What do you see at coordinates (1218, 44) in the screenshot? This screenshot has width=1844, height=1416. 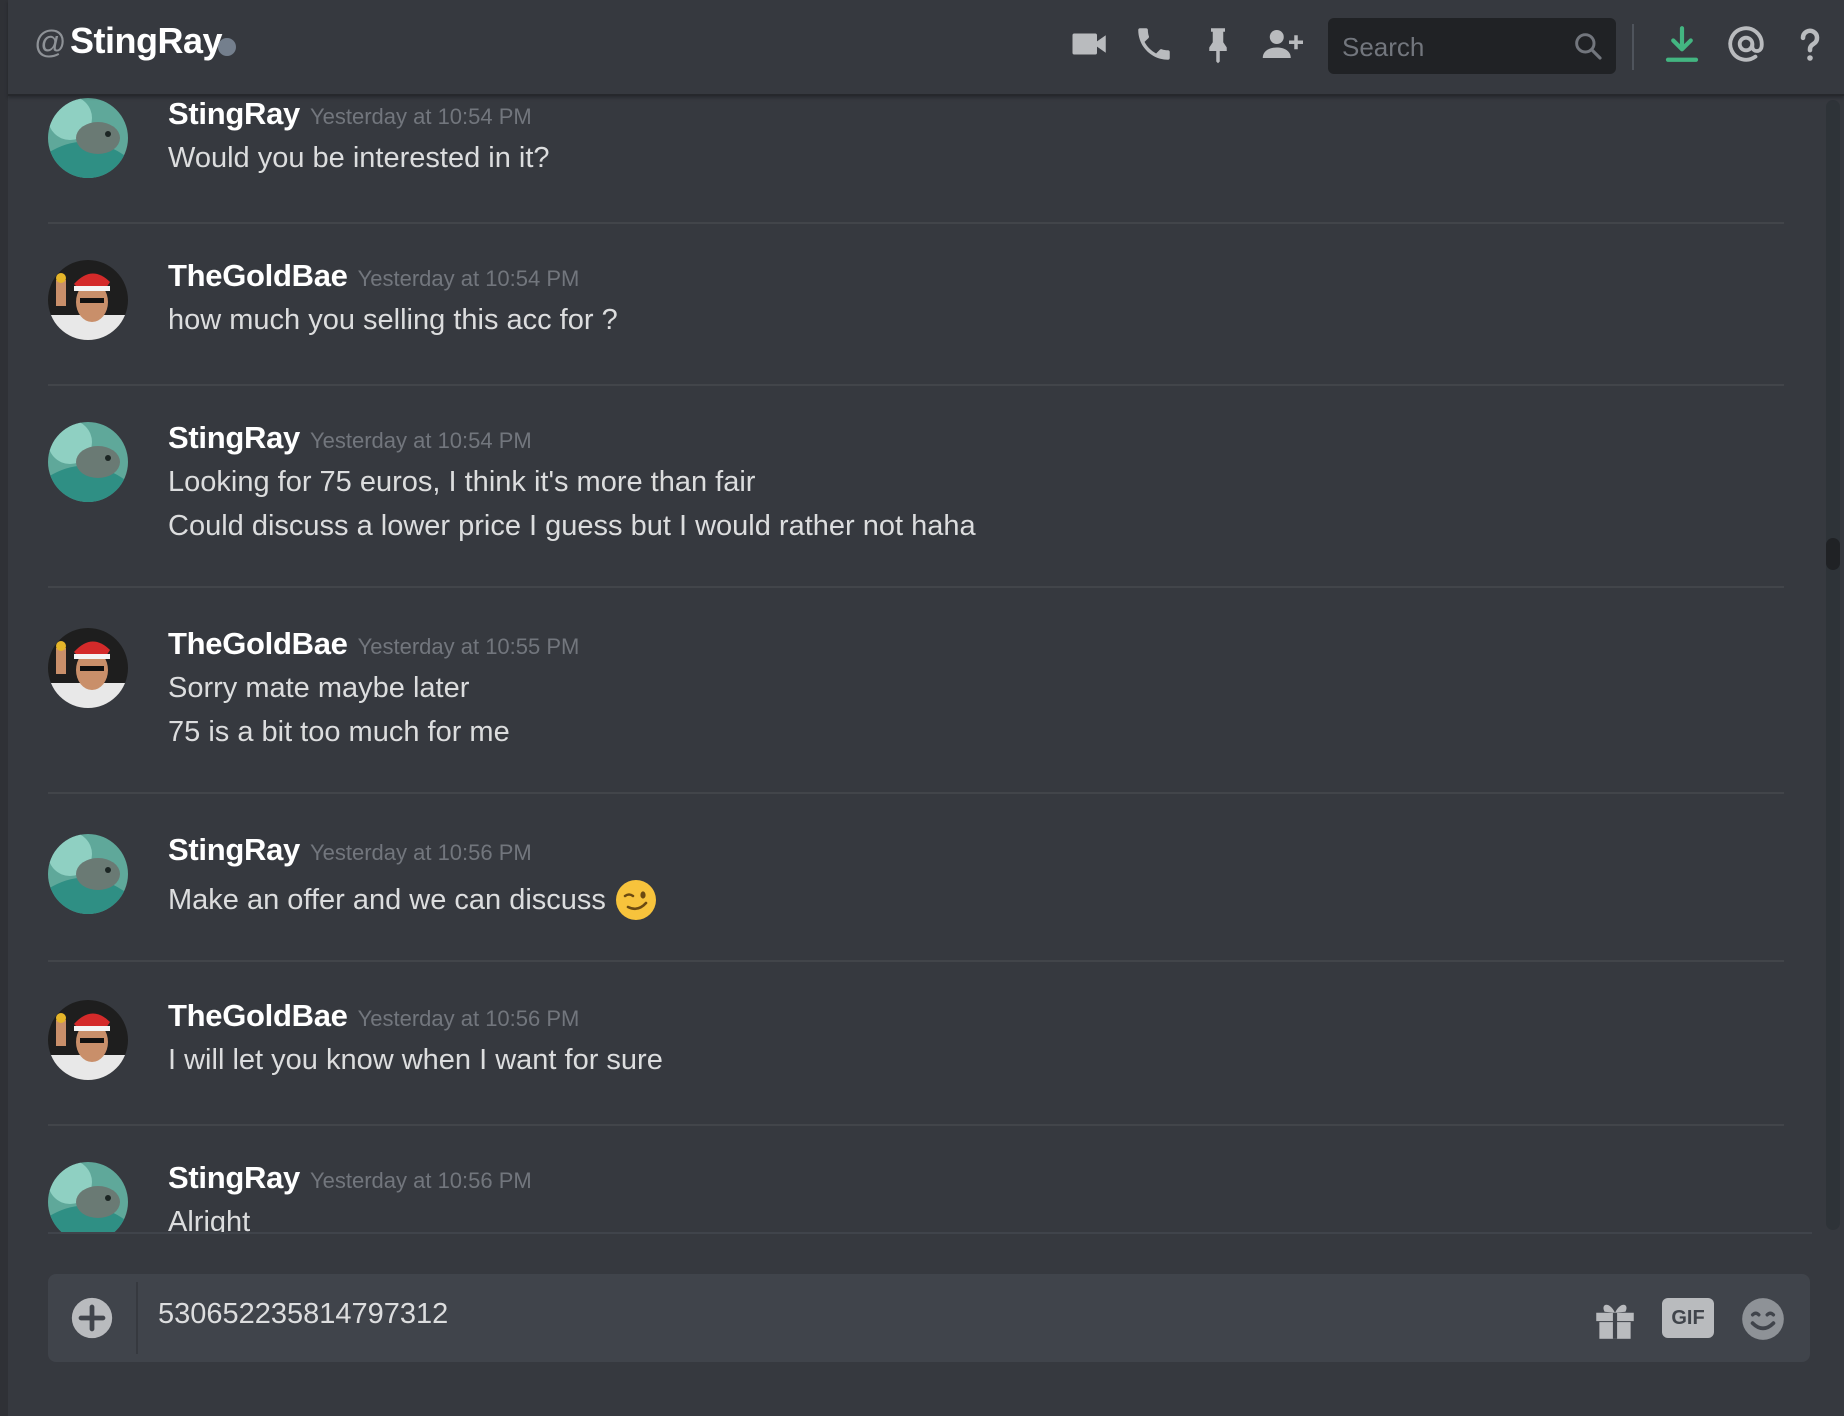 I see `pin-icon` at bounding box center [1218, 44].